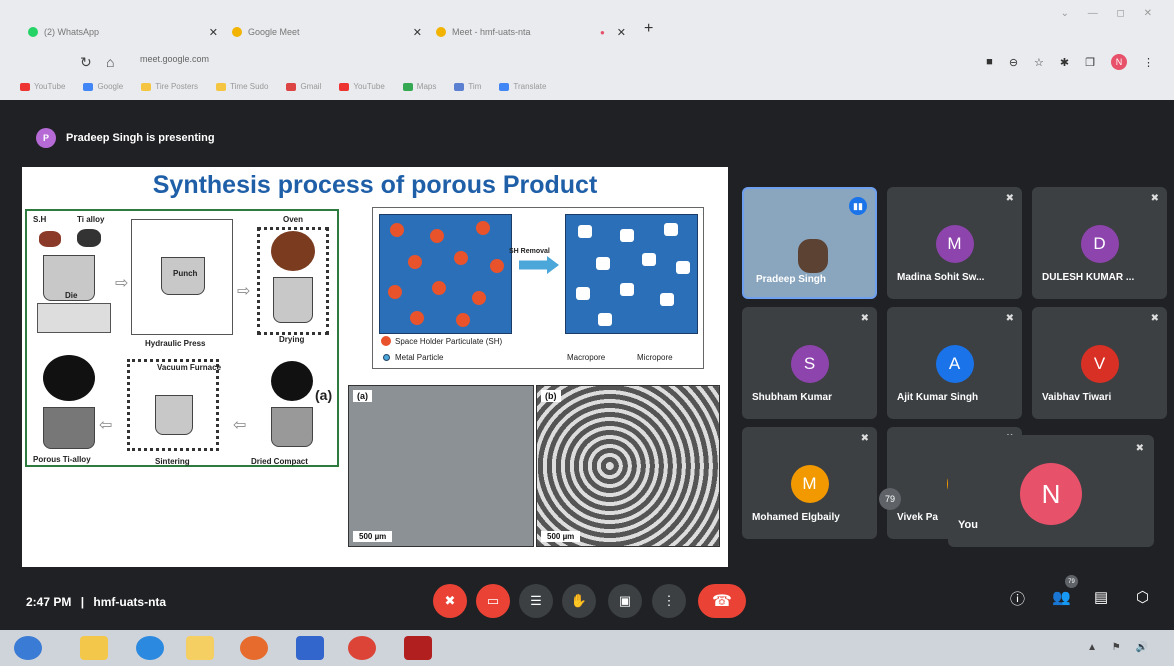 The image size is (1174, 666). What do you see at coordinates (28, 648) in the screenshot?
I see `start-button` at bounding box center [28, 648].